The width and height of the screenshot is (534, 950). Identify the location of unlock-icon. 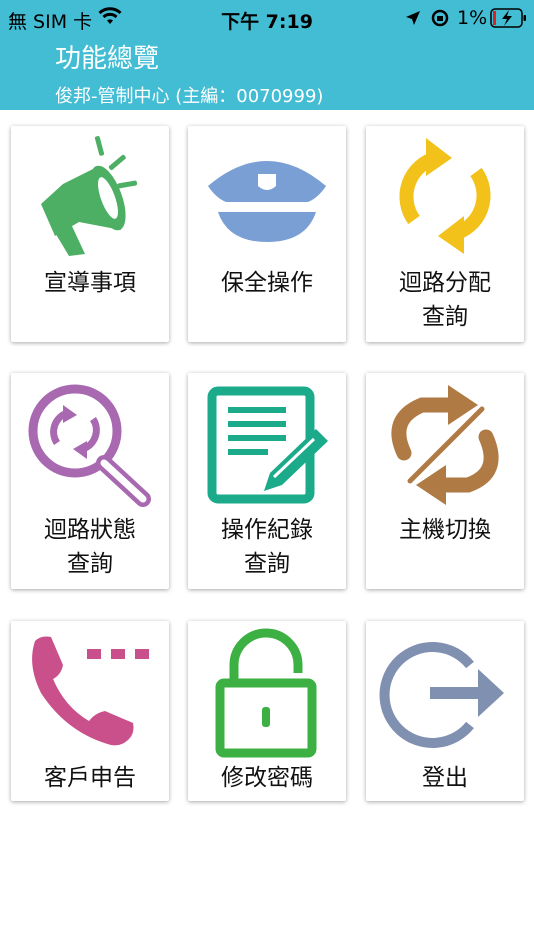
(267, 691).